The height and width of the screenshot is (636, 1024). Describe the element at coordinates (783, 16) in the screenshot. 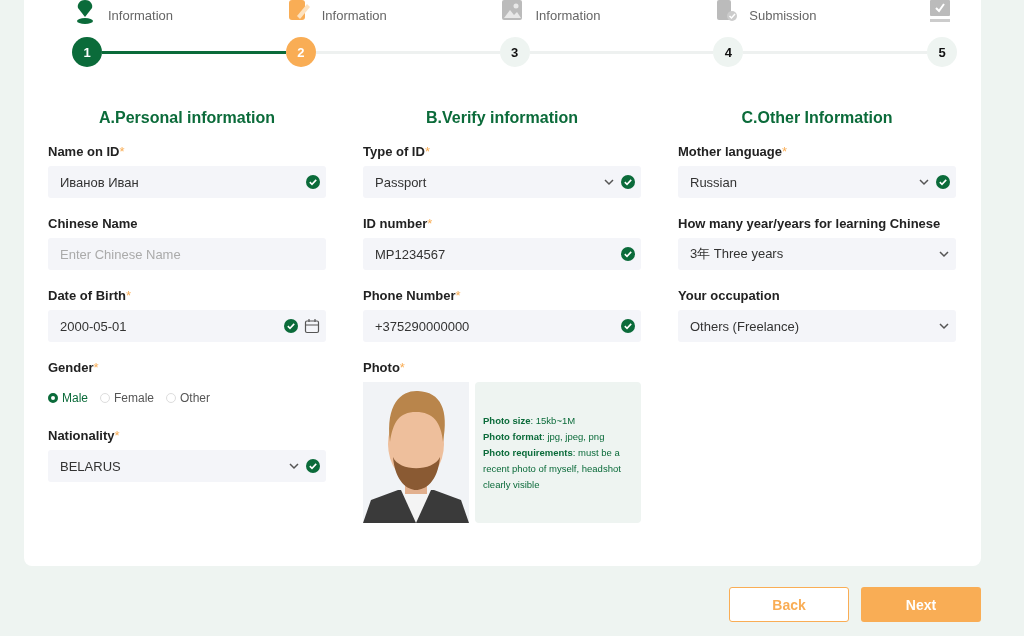

I see `step-label: Submission` at that location.